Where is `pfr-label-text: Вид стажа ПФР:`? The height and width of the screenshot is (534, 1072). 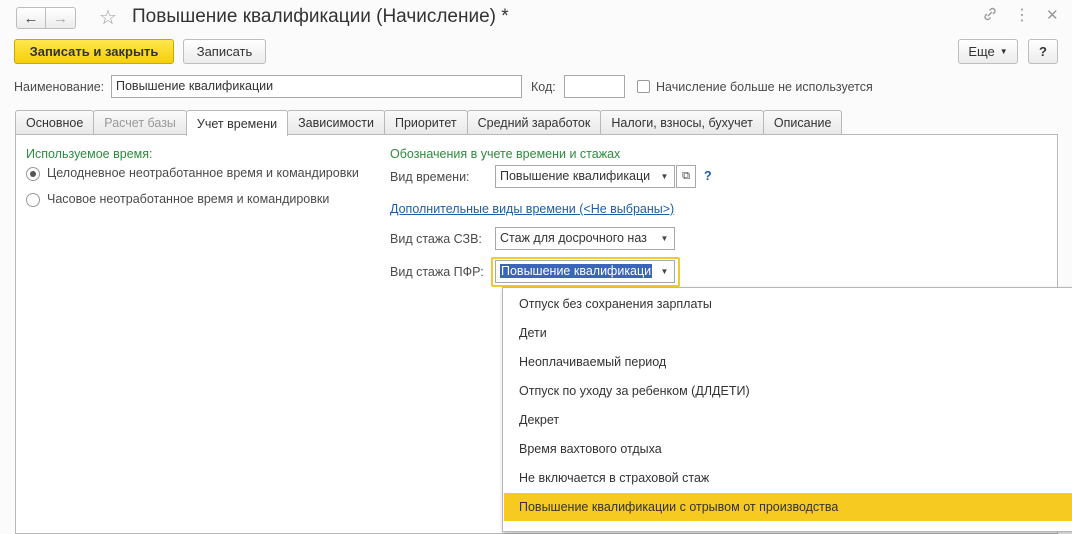
pfr-label-text: Вид стажа ПФР: is located at coordinates (437, 272).